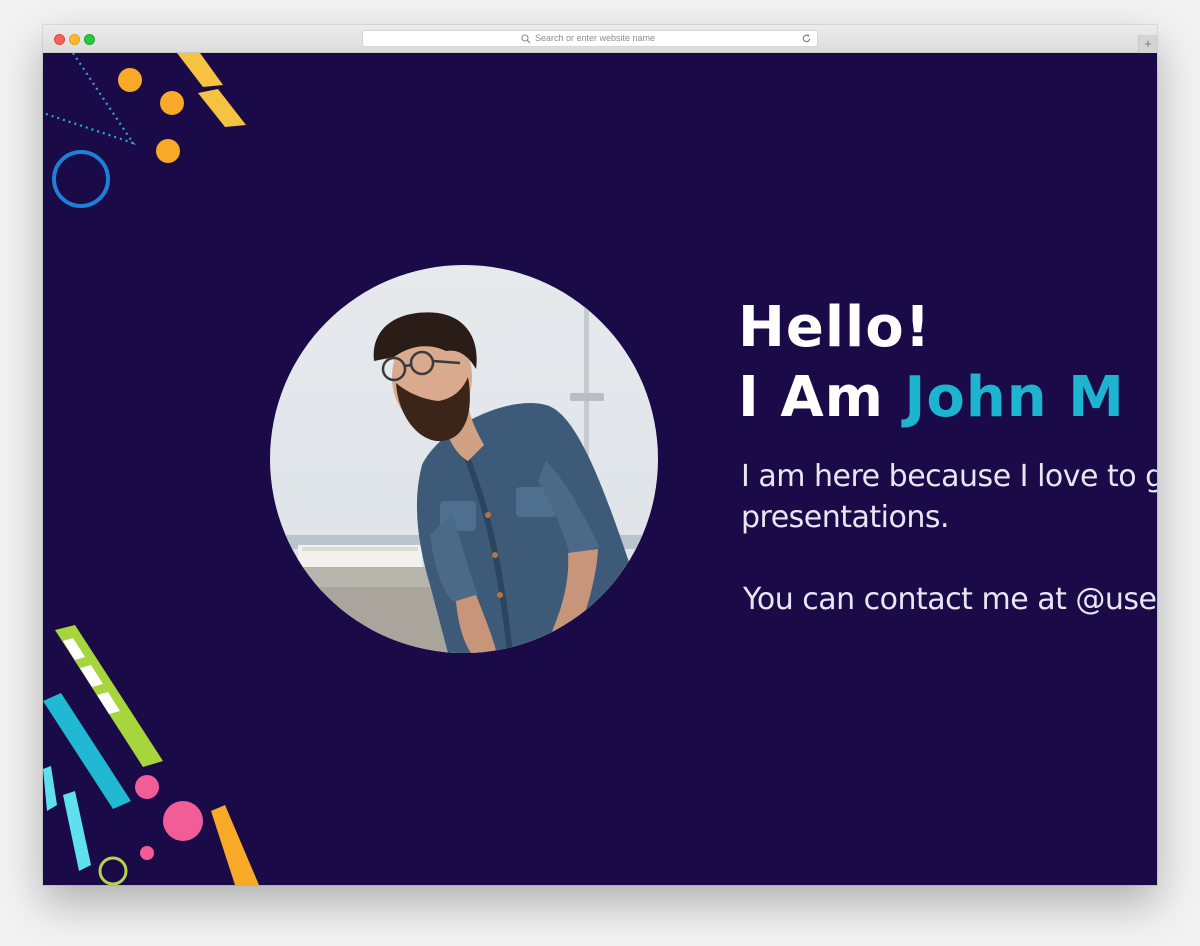 This screenshot has height=946, width=1200. What do you see at coordinates (950, 599) in the screenshot?
I see `contact-text: You can contact me at @use` at bounding box center [950, 599].